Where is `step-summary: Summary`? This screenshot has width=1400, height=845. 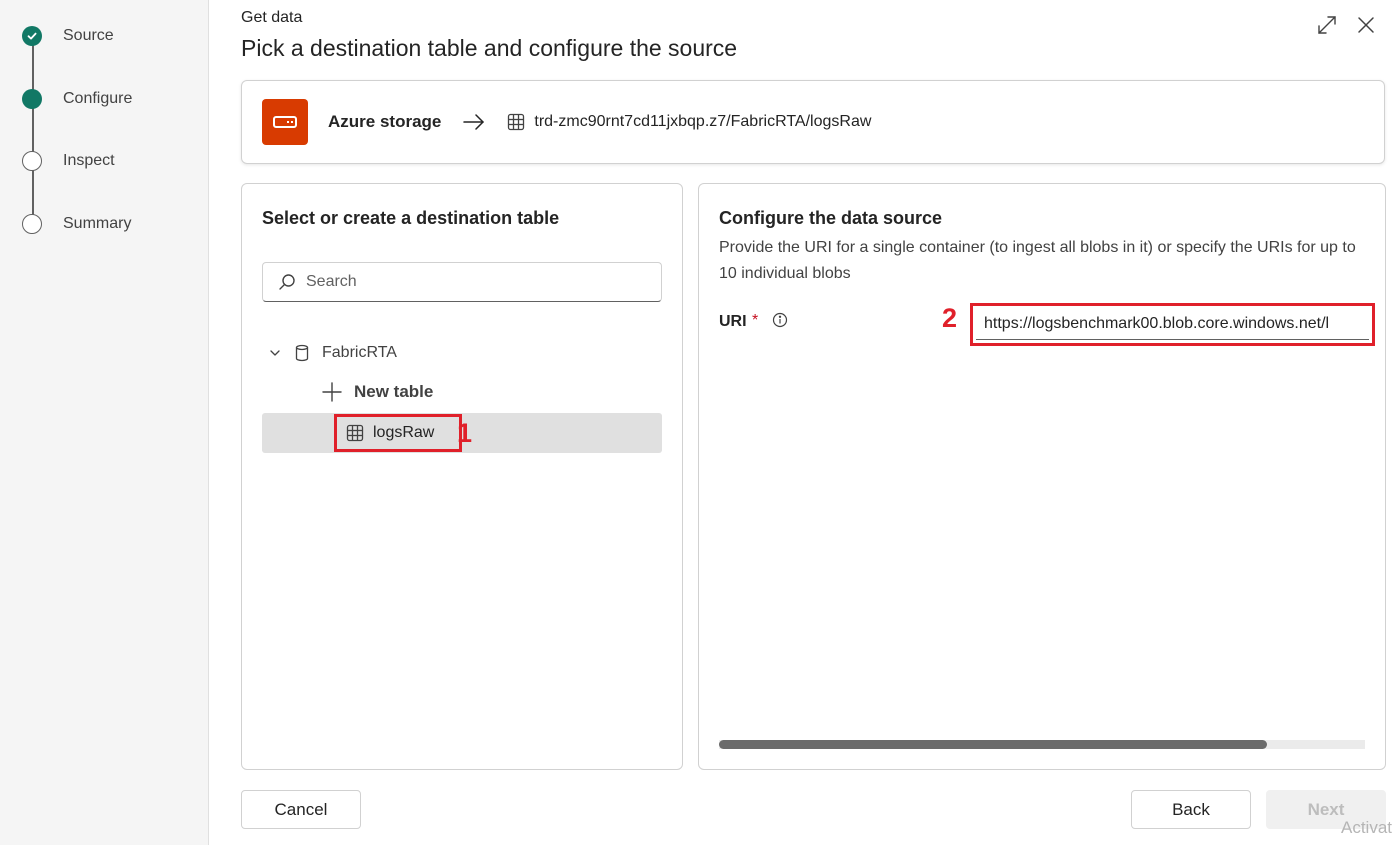 step-summary: Summary is located at coordinates (76, 224).